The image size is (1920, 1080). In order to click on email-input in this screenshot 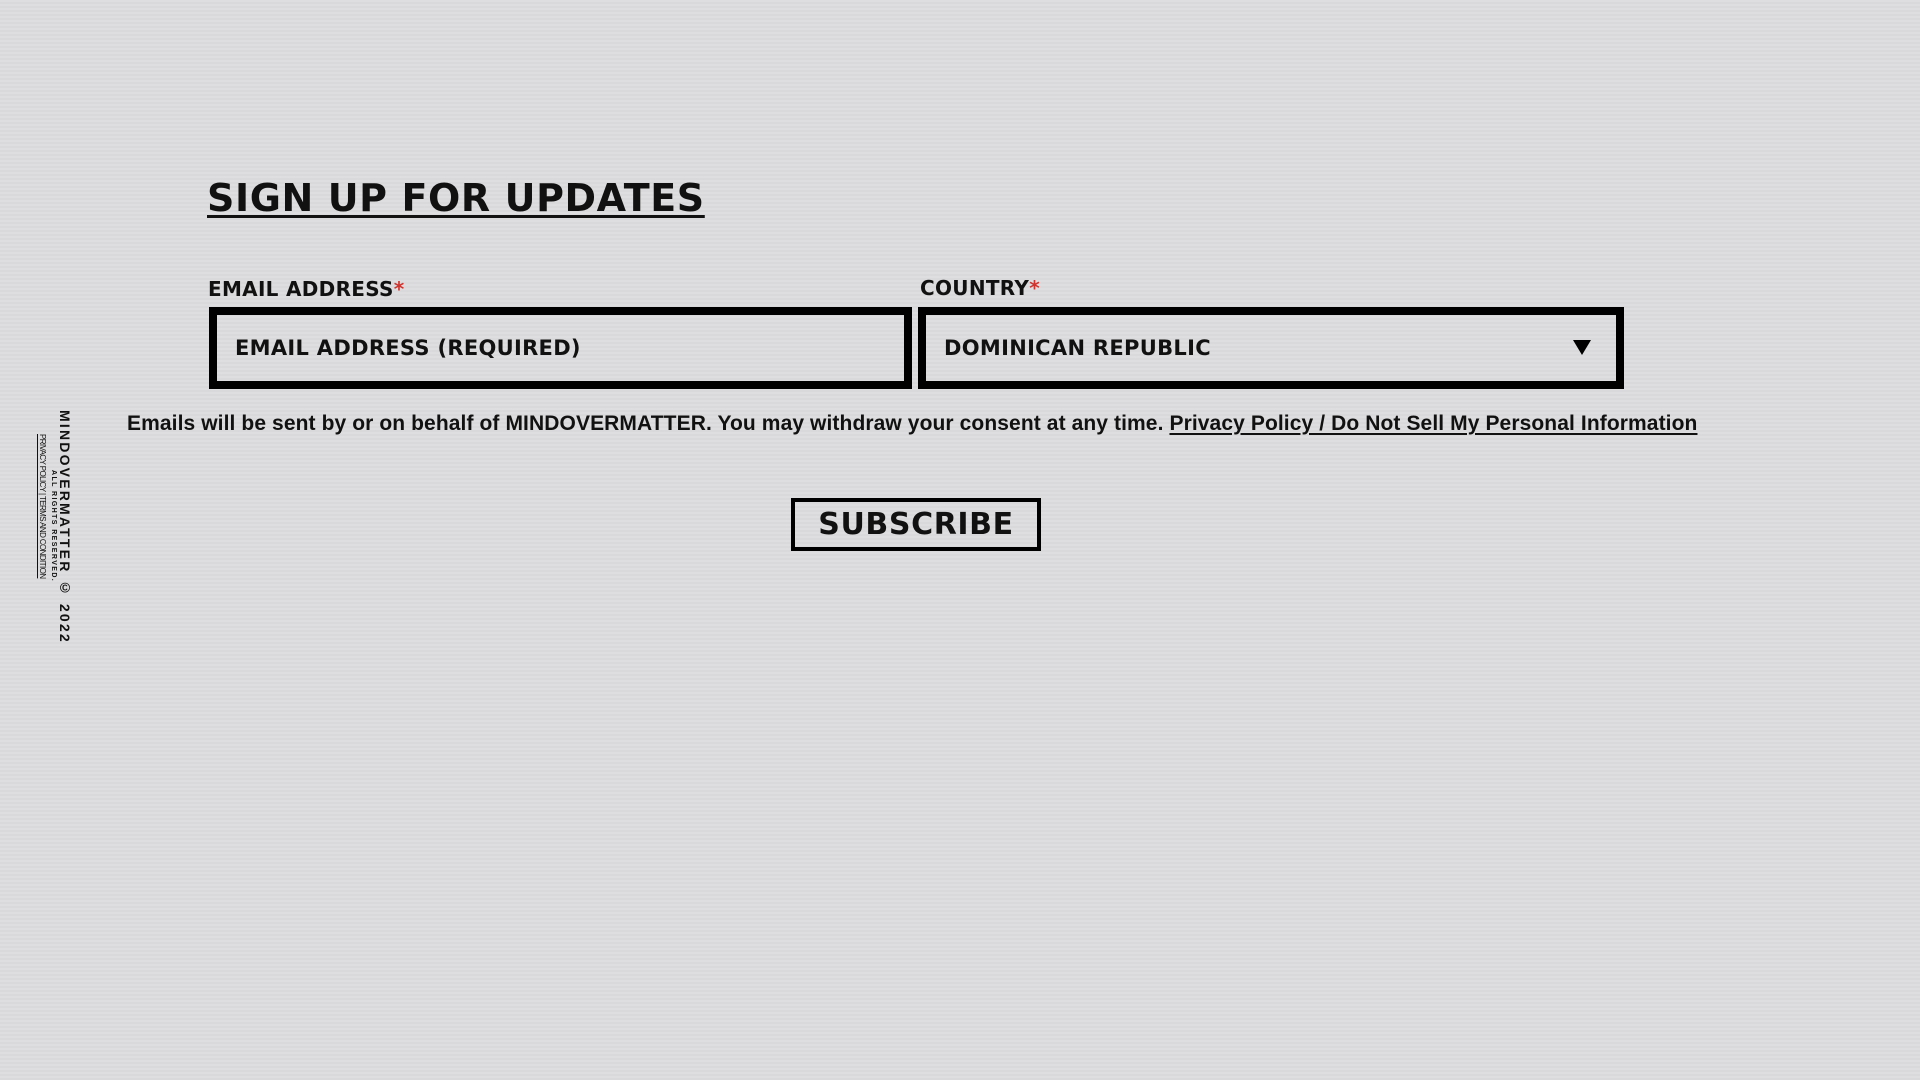, I will do `click(560, 348)`.